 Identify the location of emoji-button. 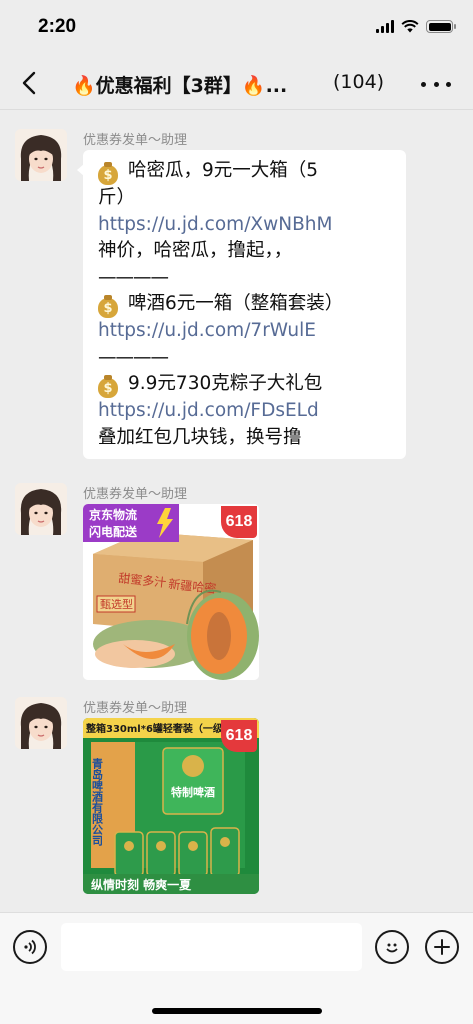
(392, 947).